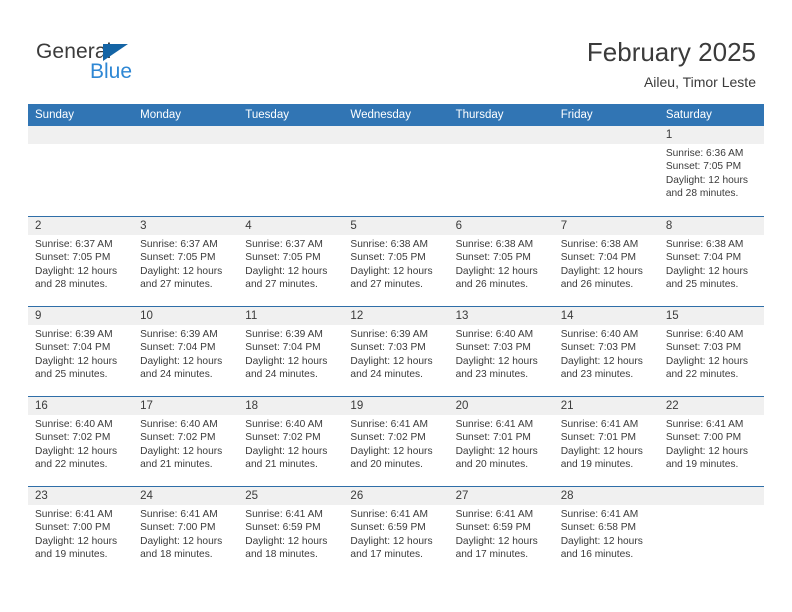 The width and height of the screenshot is (792, 612). I want to click on day-number-band, so click(711, 496).